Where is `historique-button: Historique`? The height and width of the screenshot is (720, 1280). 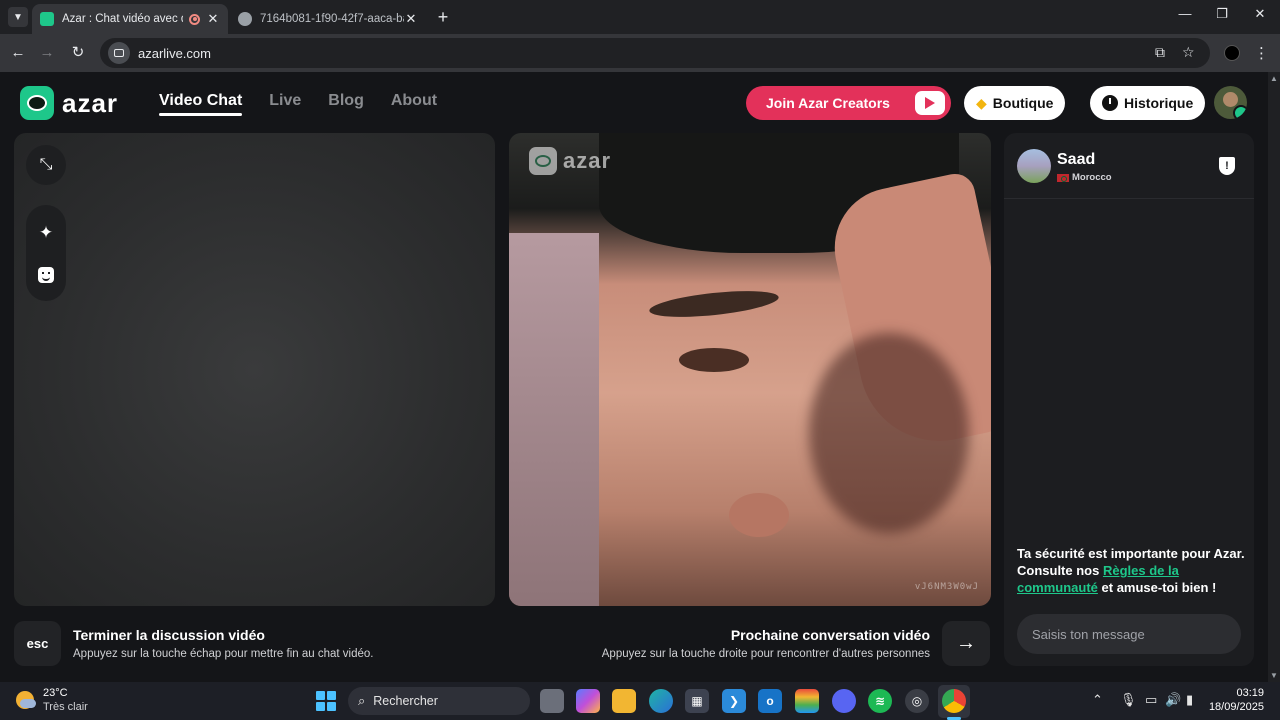
historique-button: Historique is located at coordinates (1148, 103).